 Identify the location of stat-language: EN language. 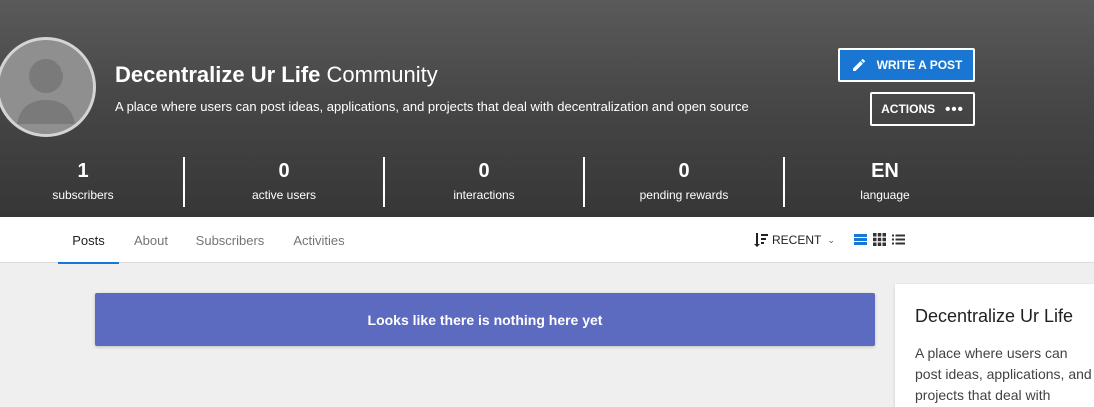
(885, 180).